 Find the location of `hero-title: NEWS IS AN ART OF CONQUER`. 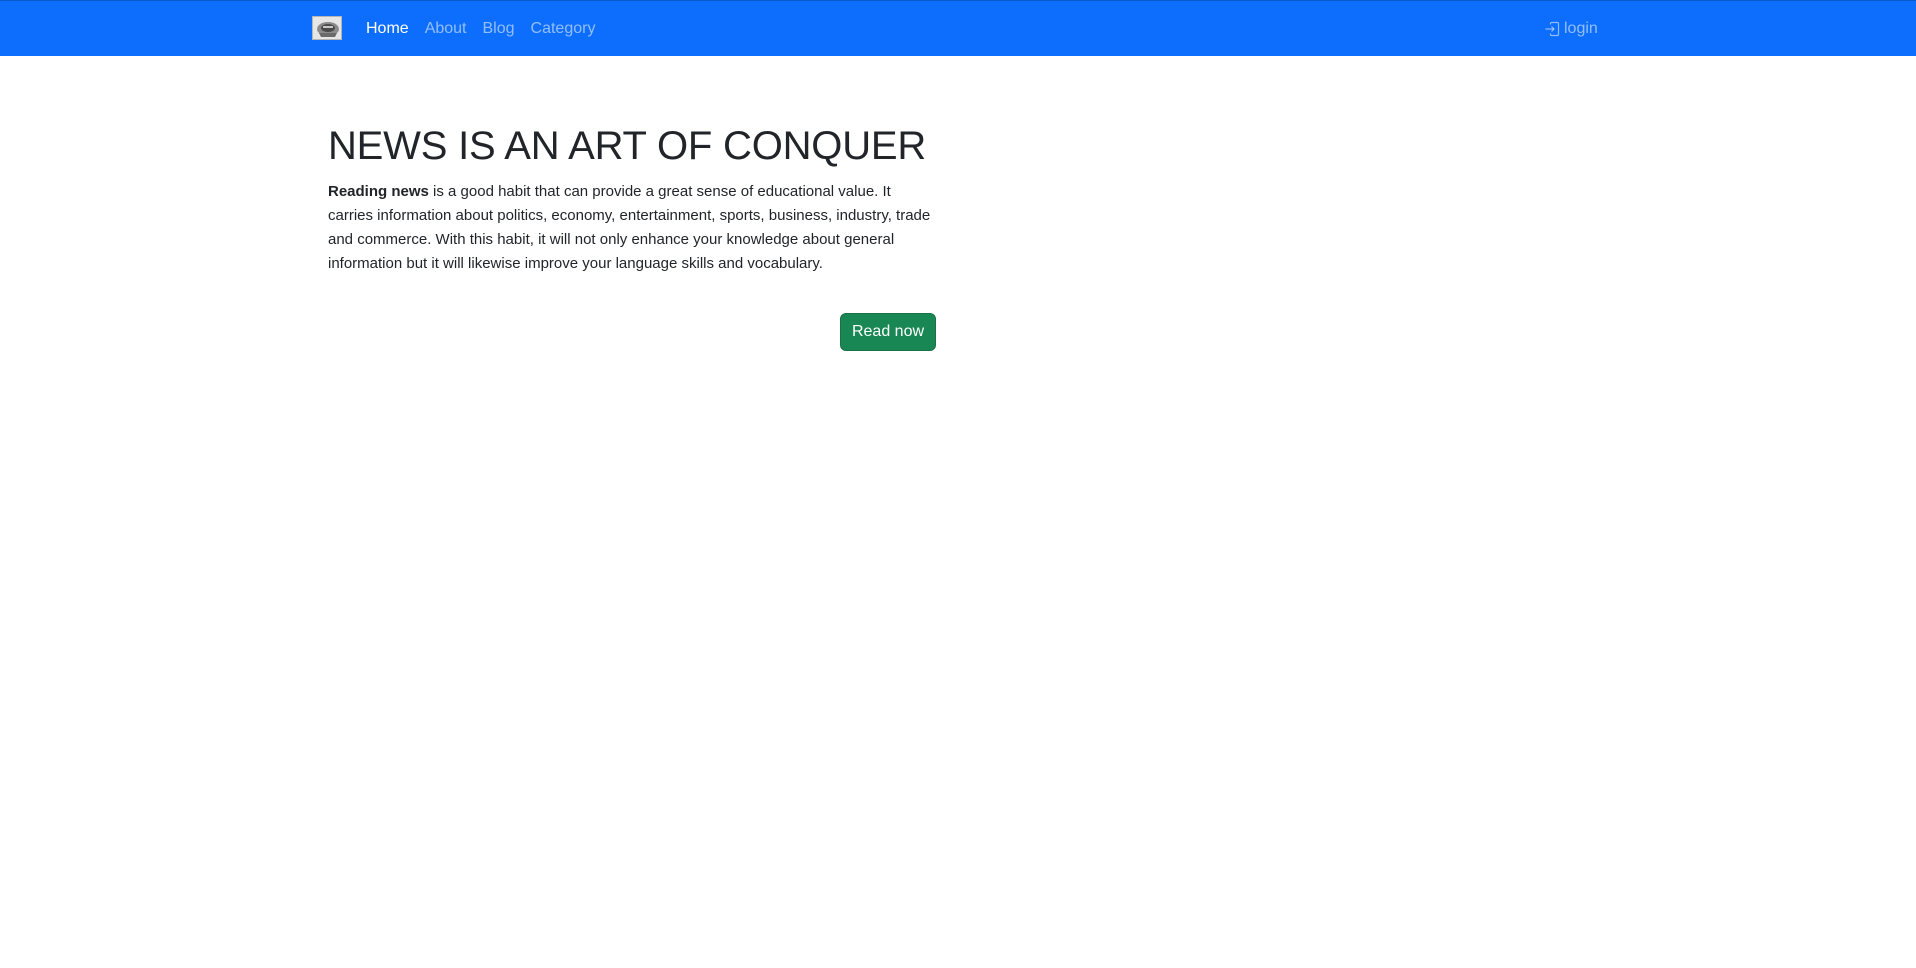

hero-title: NEWS IS AN ART OF CONQUER is located at coordinates (627, 146).